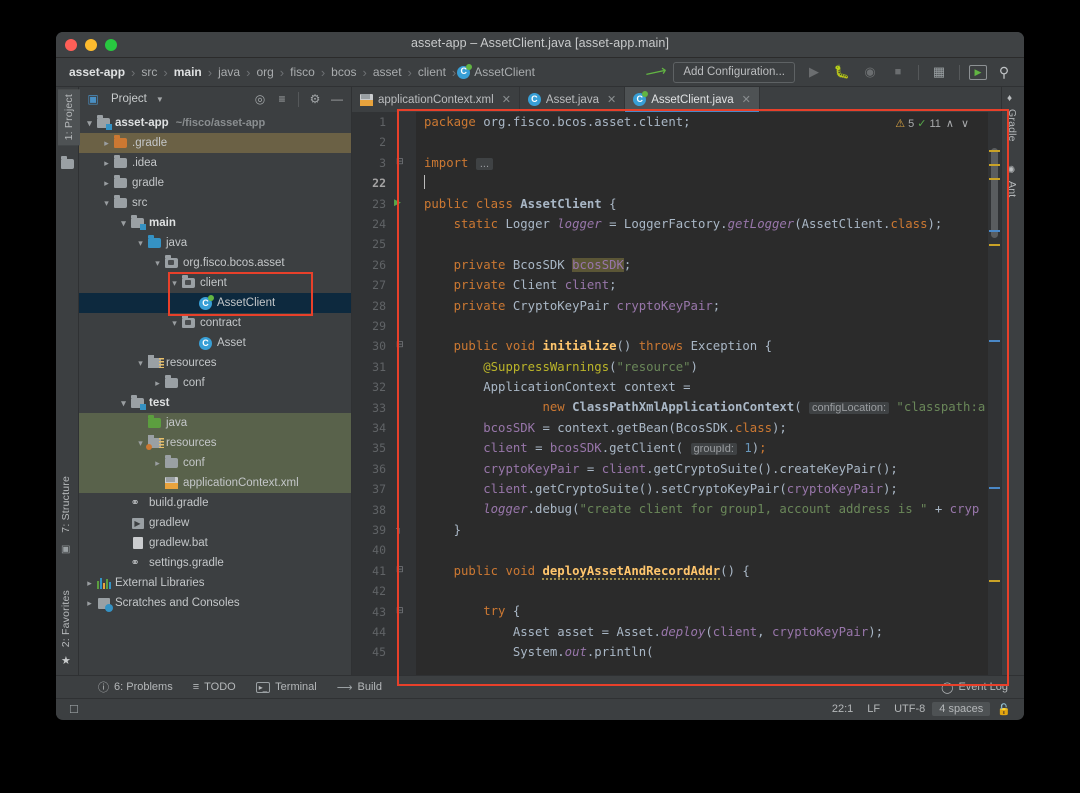 The height and width of the screenshot is (793, 1080). What do you see at coordinates (215, 163) in the screenshot?
I see `tree-node--idea: ▸ .idea` at bounding box center [215, 163].